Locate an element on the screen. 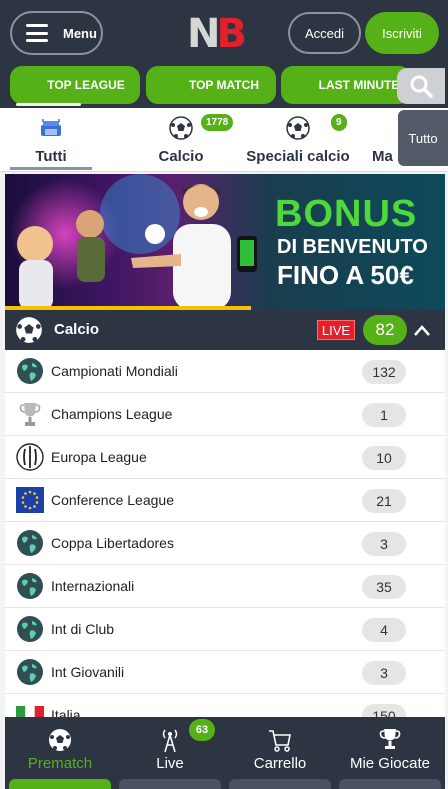  competition-count: 150 is located at coordinates (384, 710).